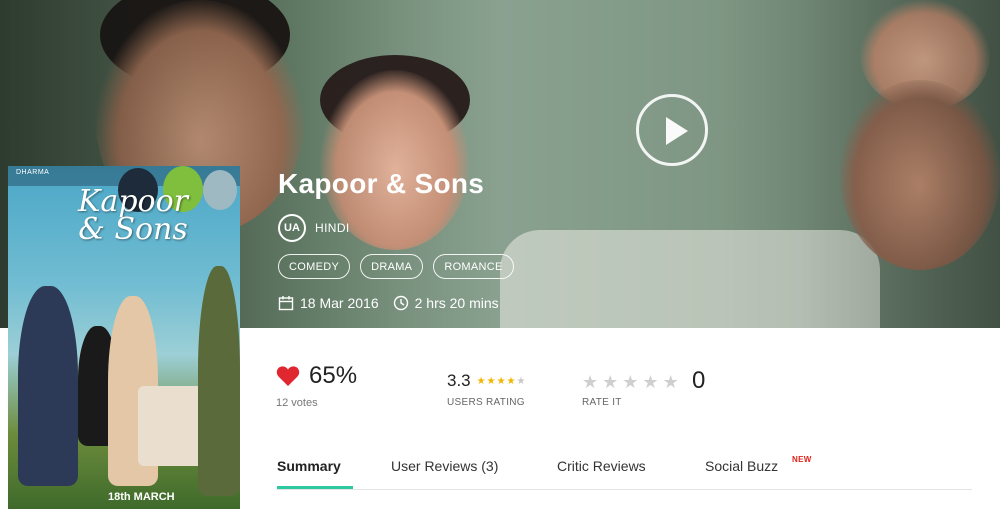 Image resolution: width=1000 pixels, height=509 pixels. I want to click on rate-star-4-icon: ★, so click(650, 382).